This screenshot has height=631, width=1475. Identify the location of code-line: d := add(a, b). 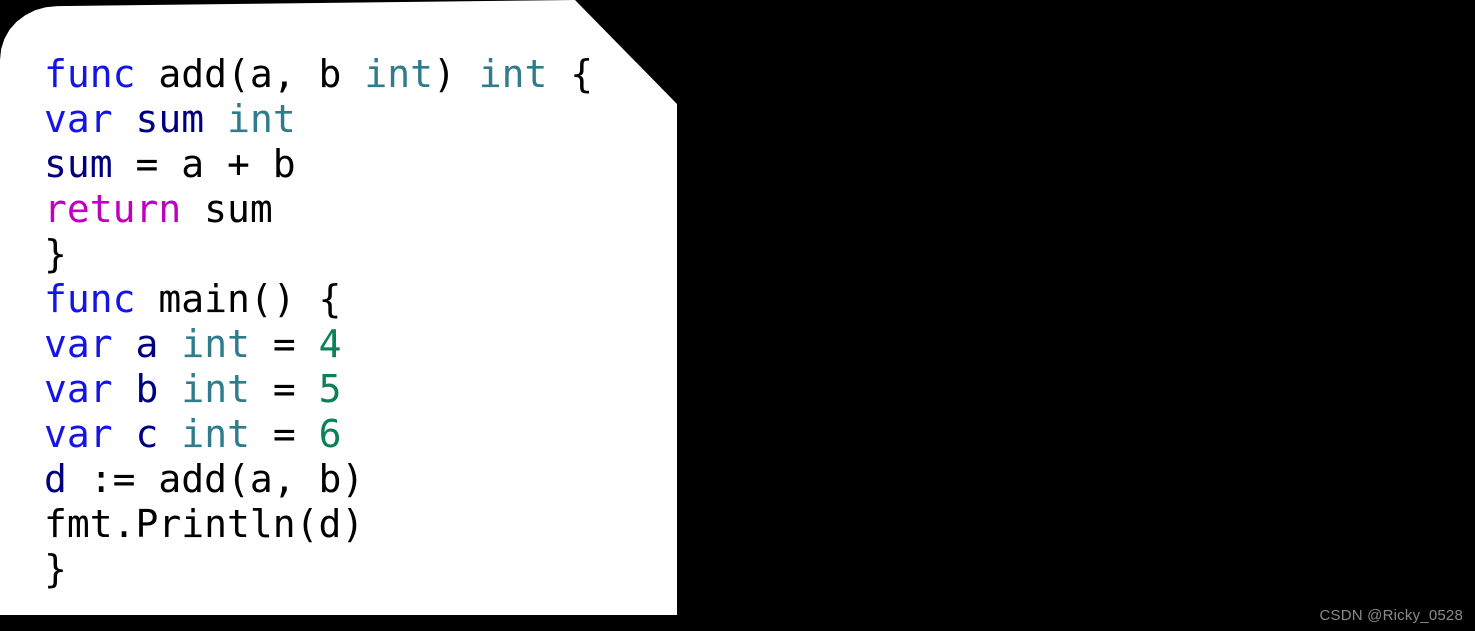
(354, 479).